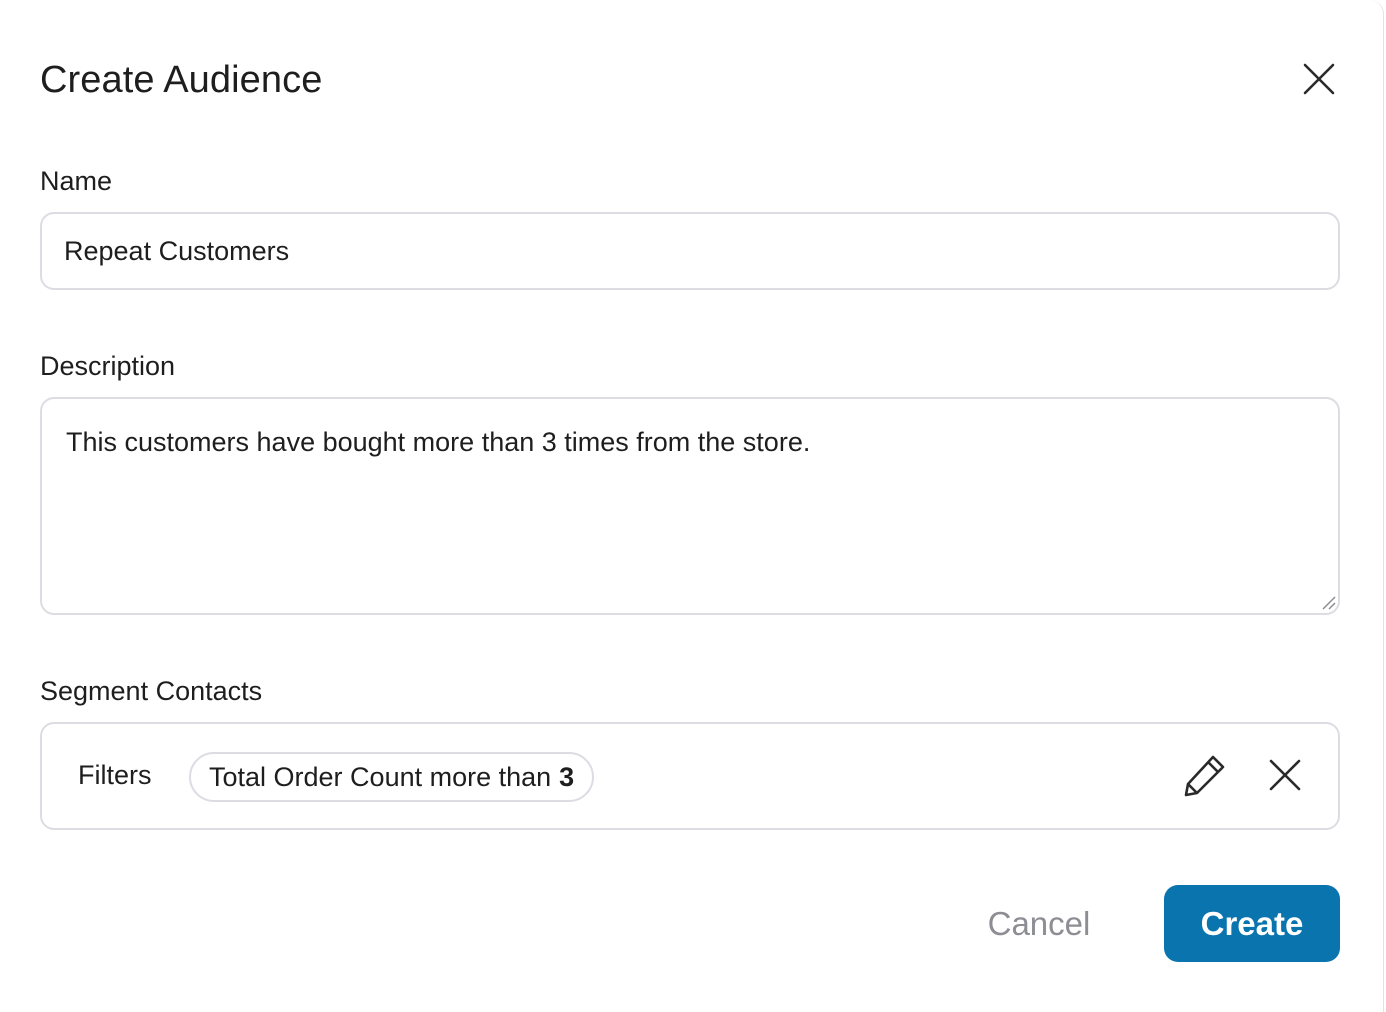 The image size is (1386, 1012). I want to click on dialog-title: Create Audience, so click(181, 80).